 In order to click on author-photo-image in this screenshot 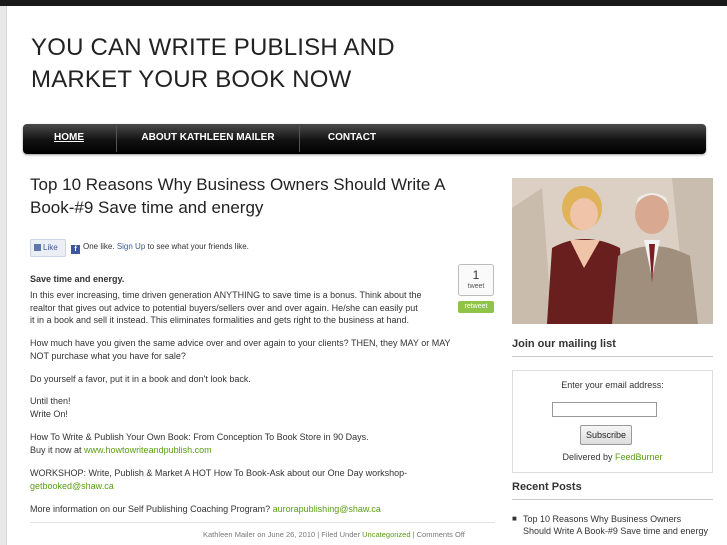, I will do `click(612, 251)`.